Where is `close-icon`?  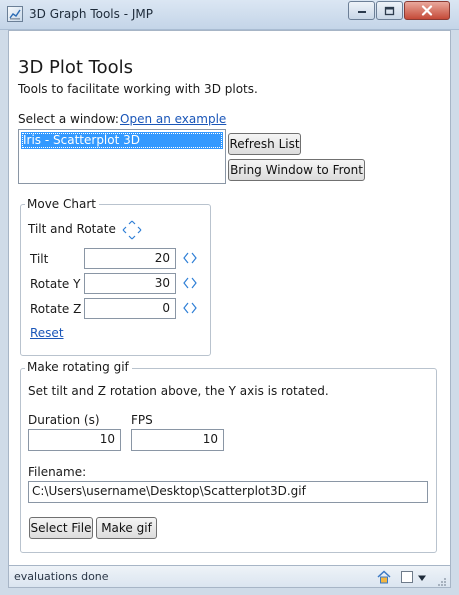 close-icon is located at coordinates (427, 10).